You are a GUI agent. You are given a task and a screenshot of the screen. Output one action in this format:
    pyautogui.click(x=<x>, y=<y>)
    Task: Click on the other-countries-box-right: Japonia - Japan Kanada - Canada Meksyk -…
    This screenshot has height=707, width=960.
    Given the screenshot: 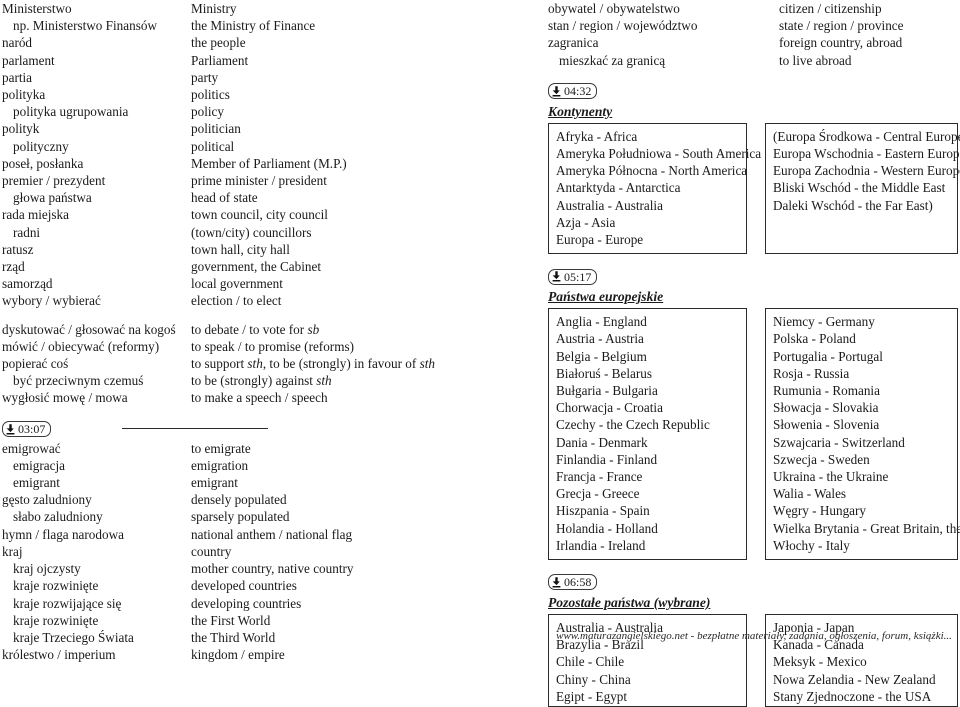 What is the action you would take?
    pyautogui.click(x=861, y=660)
    